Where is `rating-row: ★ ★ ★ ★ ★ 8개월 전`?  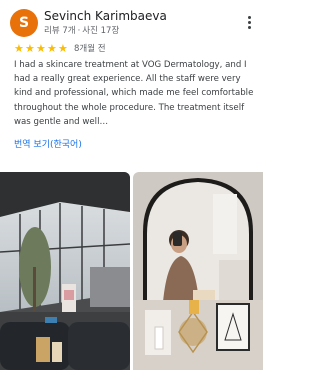 rating-row: ★ ★ ★ ★ ★ 8개월 전 is located at coordinates (60, 48).